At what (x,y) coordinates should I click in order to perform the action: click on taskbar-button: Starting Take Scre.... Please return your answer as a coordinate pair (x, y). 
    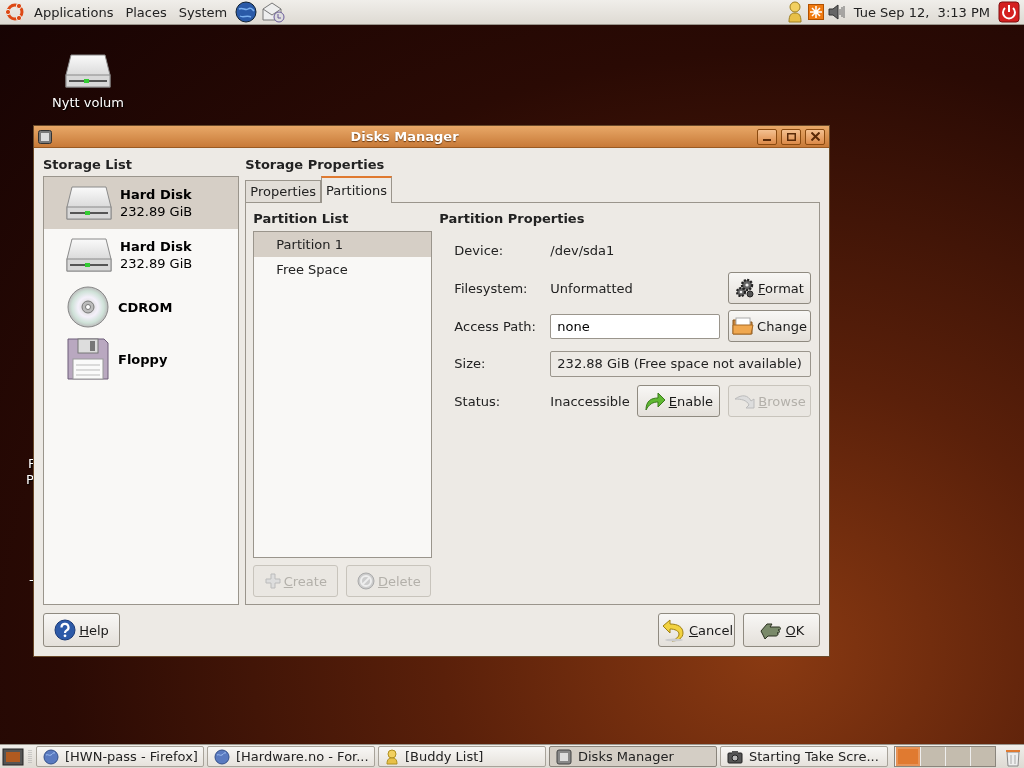
    Looking at the image, I should click on (804, 756).